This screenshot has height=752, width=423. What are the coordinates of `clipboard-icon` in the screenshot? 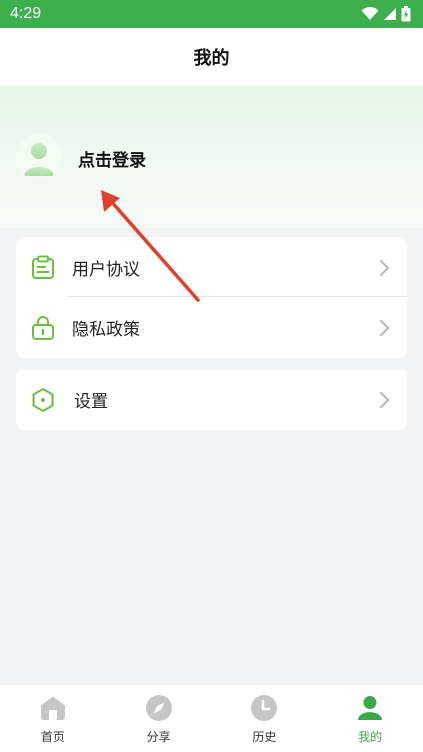 It's located at (43, 267).